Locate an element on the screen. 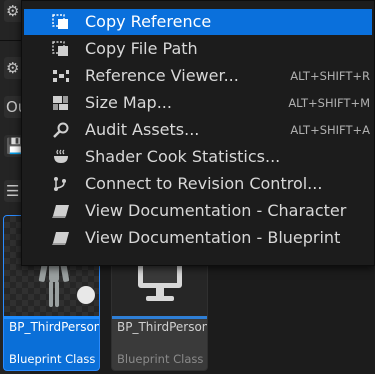 The image size is (375, 374). menu-item-label: View Documentation - Blueprint is located at coordinates (213, 237).